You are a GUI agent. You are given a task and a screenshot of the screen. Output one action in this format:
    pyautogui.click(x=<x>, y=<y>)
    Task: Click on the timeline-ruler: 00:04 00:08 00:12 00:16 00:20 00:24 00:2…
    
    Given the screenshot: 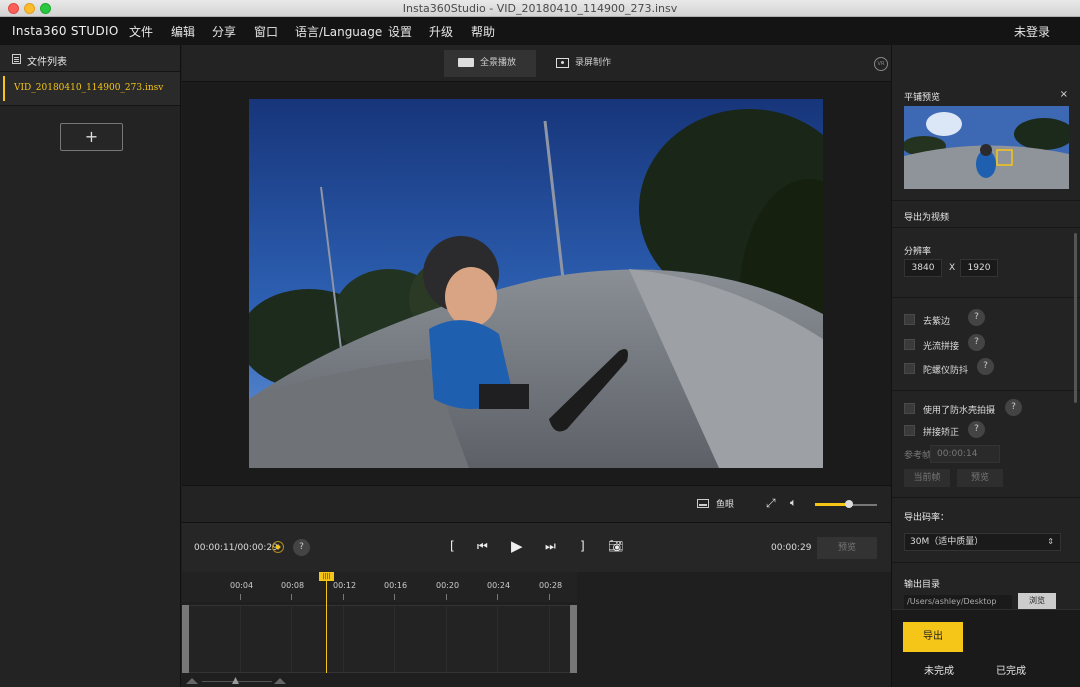 What is the action you would take?
    pyautogui.click(x=379, y=587)
    